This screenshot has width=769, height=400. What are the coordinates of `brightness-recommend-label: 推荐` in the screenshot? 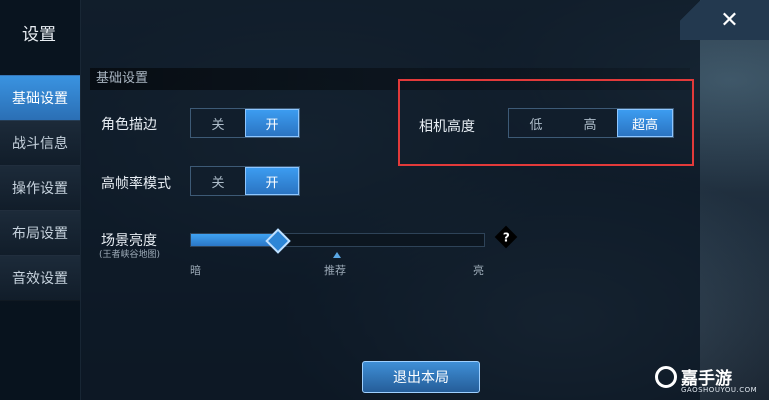 It's located at (335, 270).